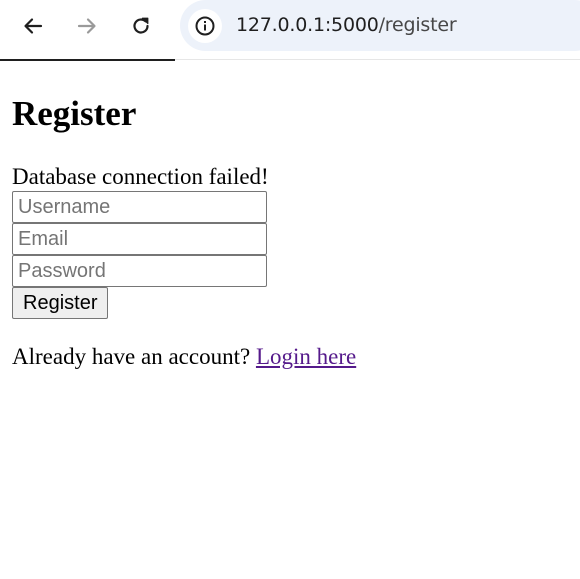 The width and height of the screenshot is (580, 579). I want to click on password-input, so click(139, 271).